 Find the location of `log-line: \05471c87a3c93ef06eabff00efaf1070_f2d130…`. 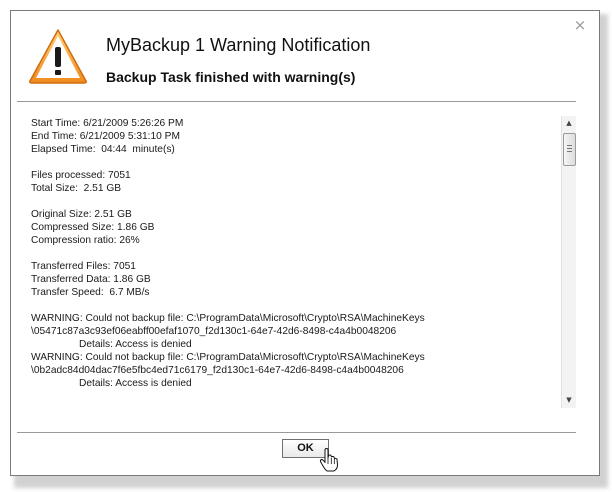

log-line: \05471c87a3c93ef06eabff00efaf1070_f2d130… is located at coordinates (214, 331).